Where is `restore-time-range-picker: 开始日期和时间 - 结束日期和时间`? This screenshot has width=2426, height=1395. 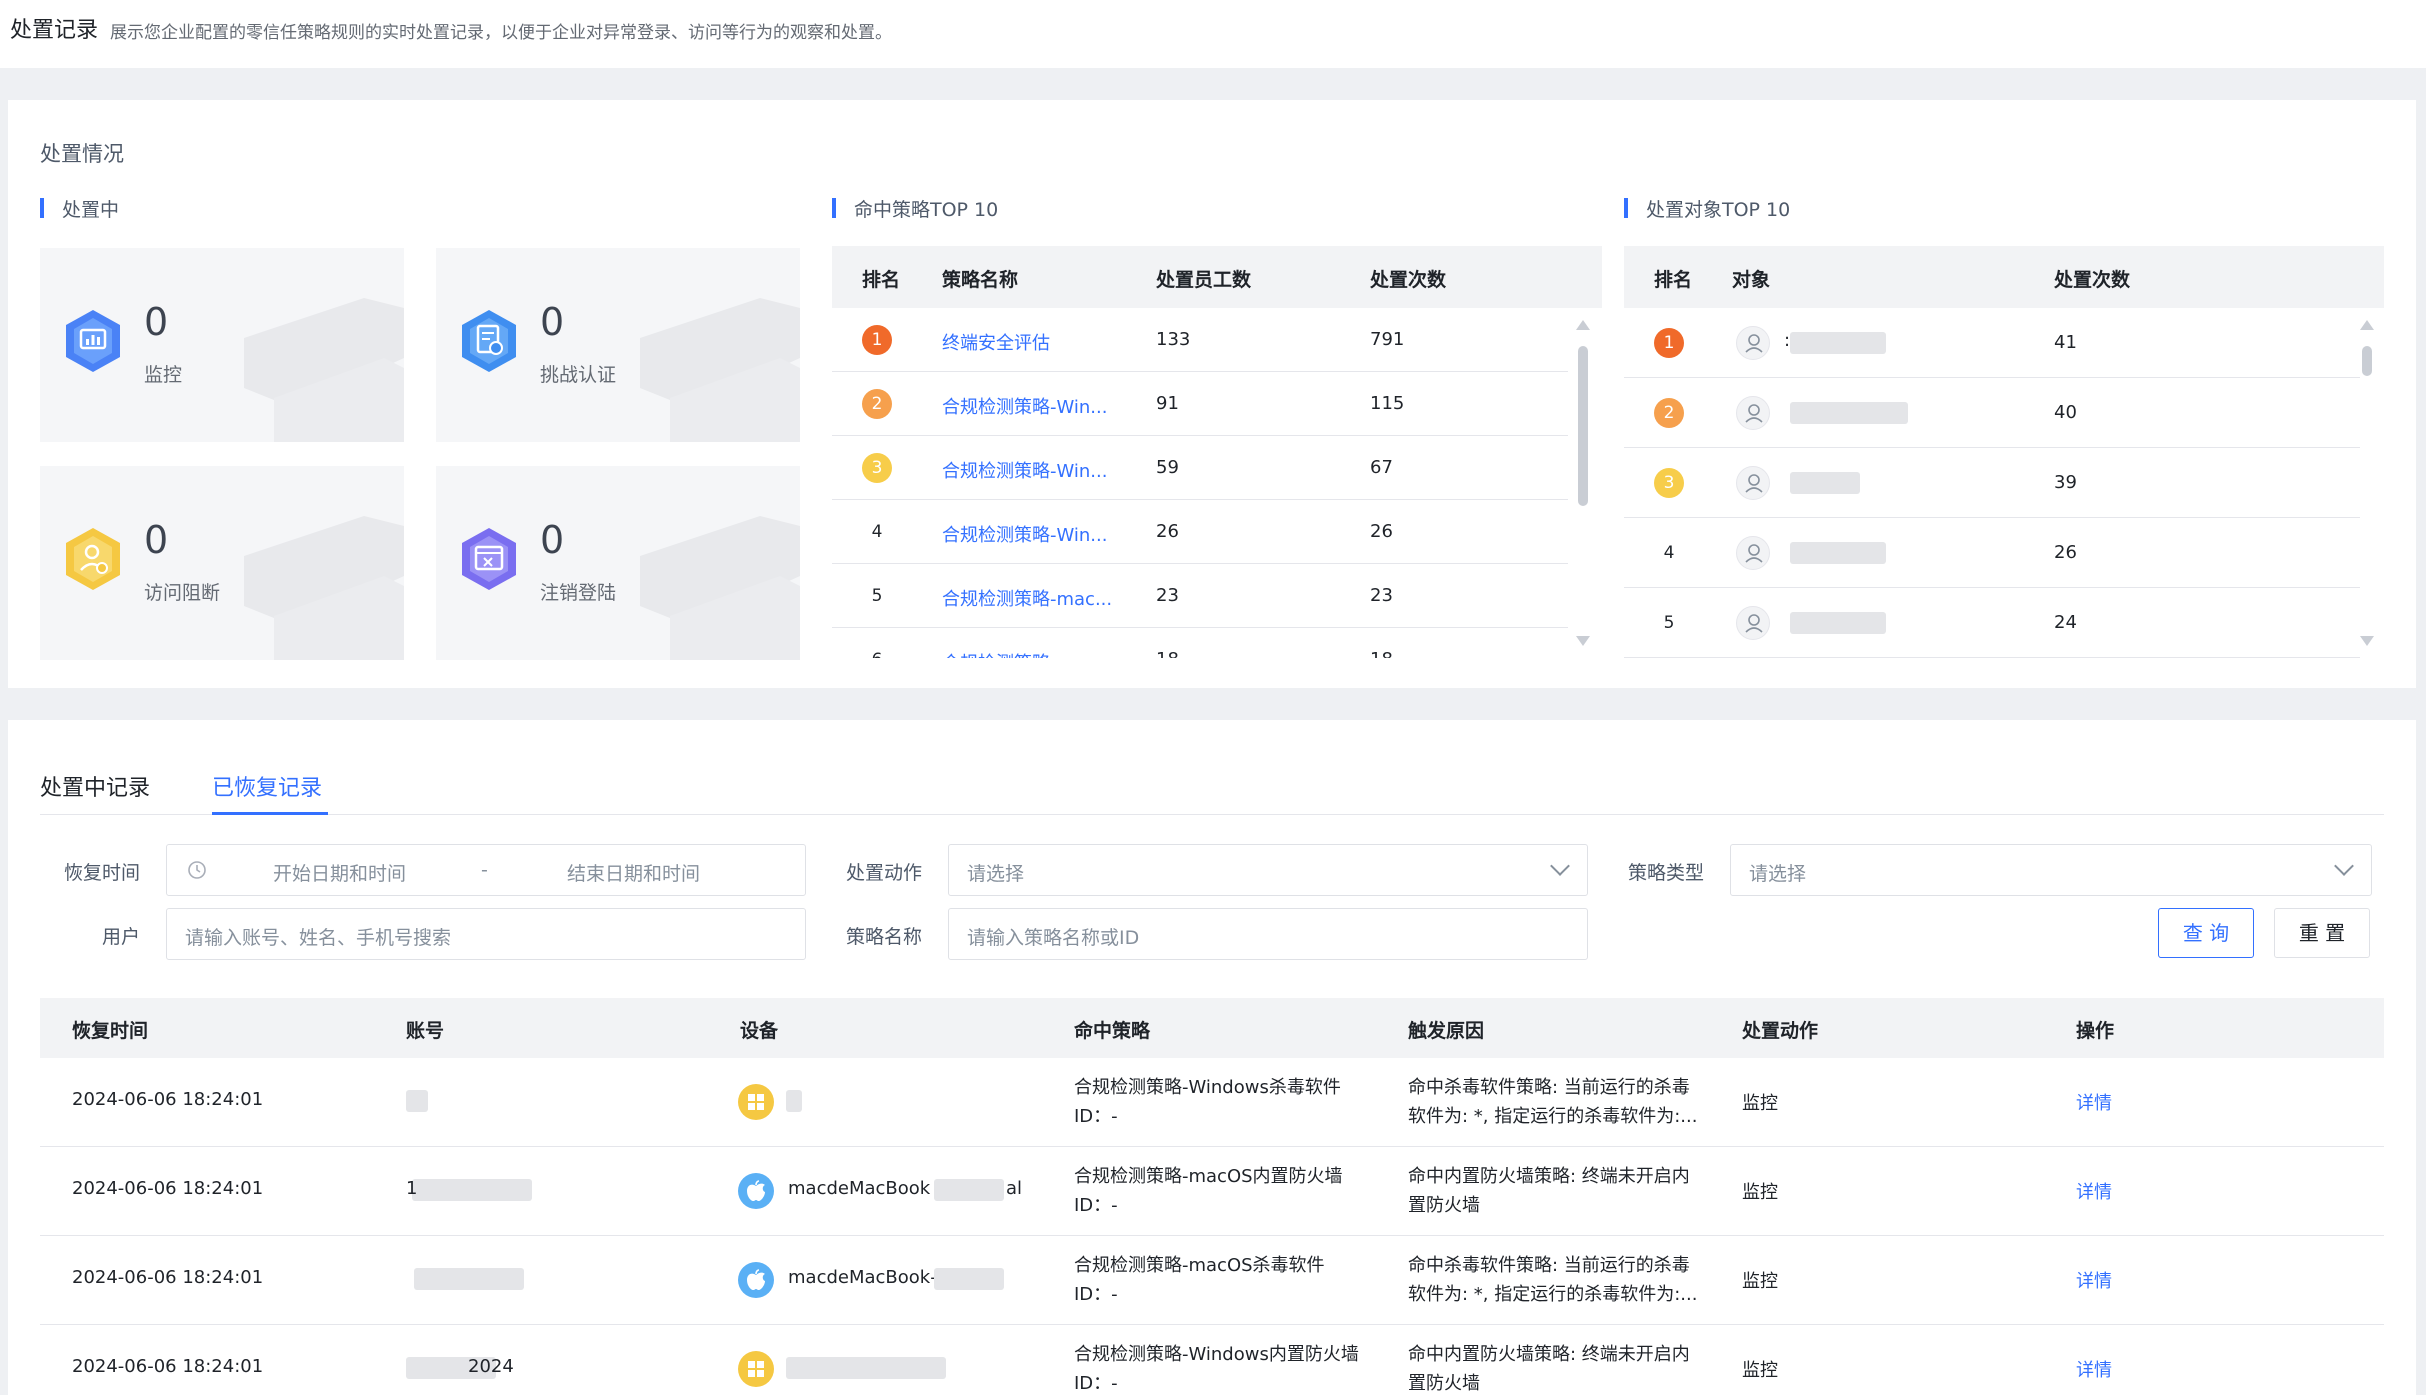 restore-time-range-picker: 开始日期和时间 - 结束日期和时间 is located at coordinates (486, 870).